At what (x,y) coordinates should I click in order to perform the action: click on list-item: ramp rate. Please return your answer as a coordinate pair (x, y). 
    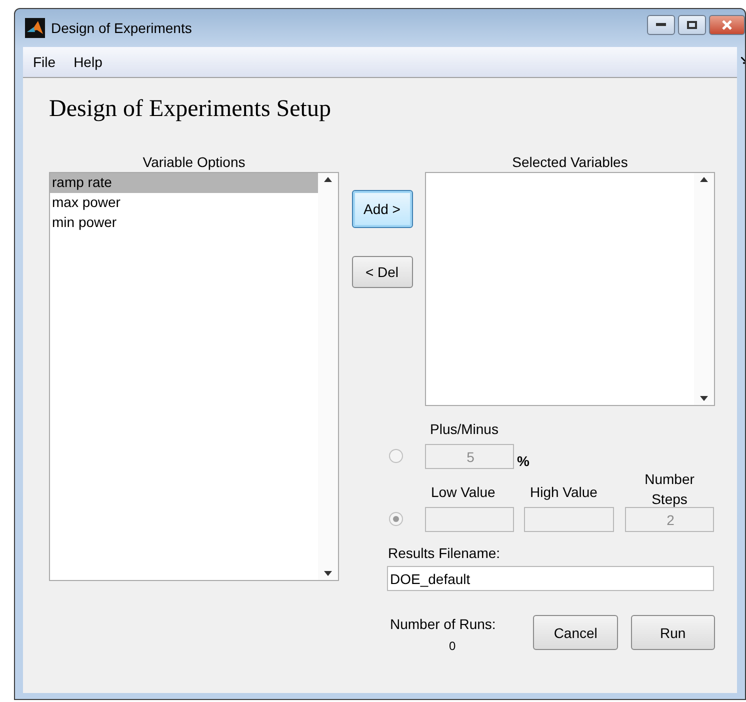
    Looking at the image, I should click on (184, 183).